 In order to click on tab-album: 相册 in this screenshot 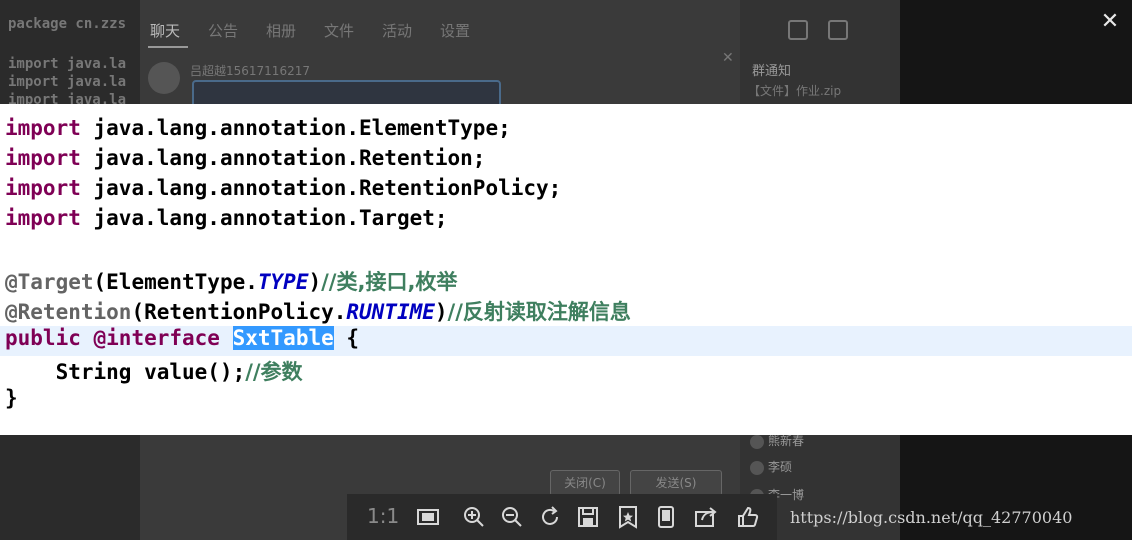, I will do `click(281, 30)`.